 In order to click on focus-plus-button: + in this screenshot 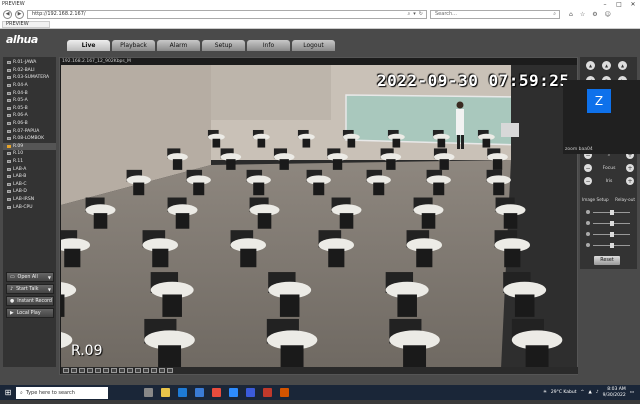, I will do `click(629, 168)`.